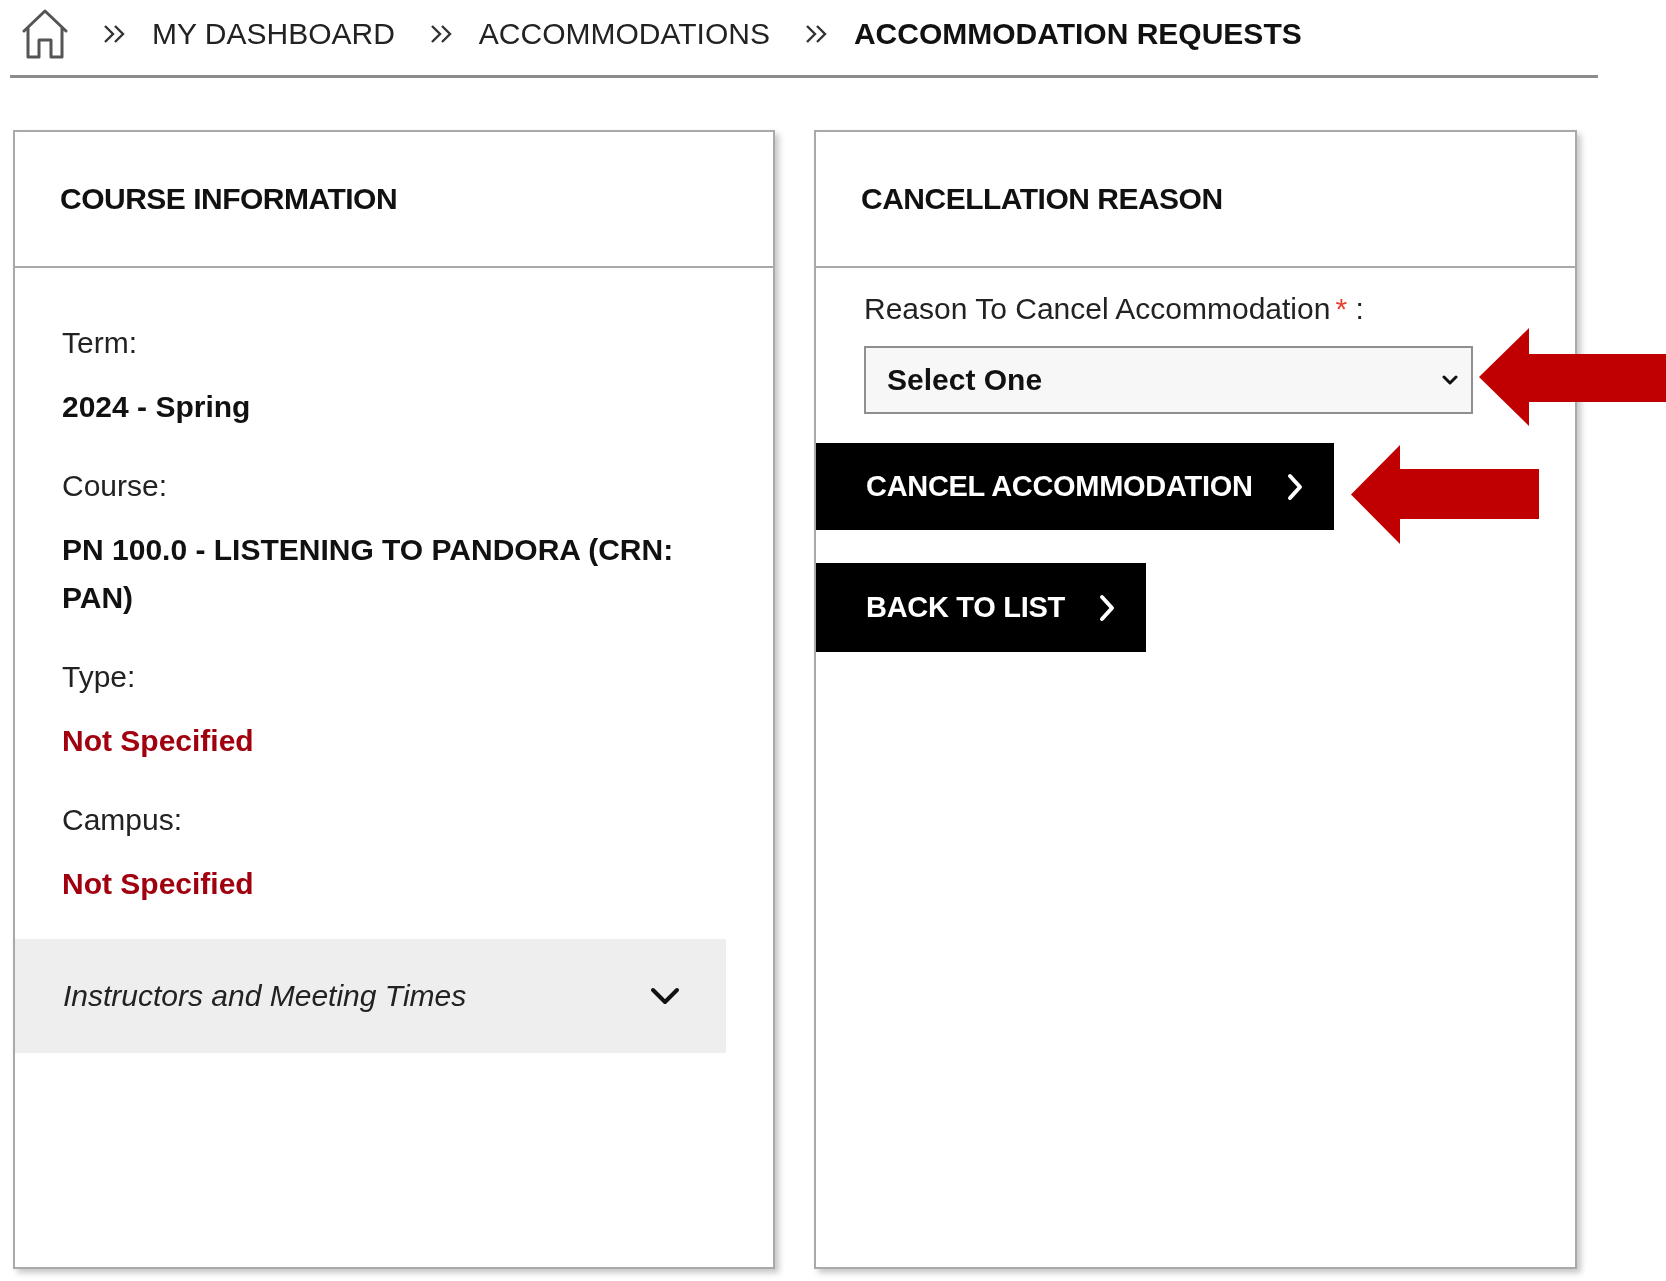  What do you see at coordinates (45, 34) in the screenshot?
I see `home-icon` at bounding box center [45, 34].